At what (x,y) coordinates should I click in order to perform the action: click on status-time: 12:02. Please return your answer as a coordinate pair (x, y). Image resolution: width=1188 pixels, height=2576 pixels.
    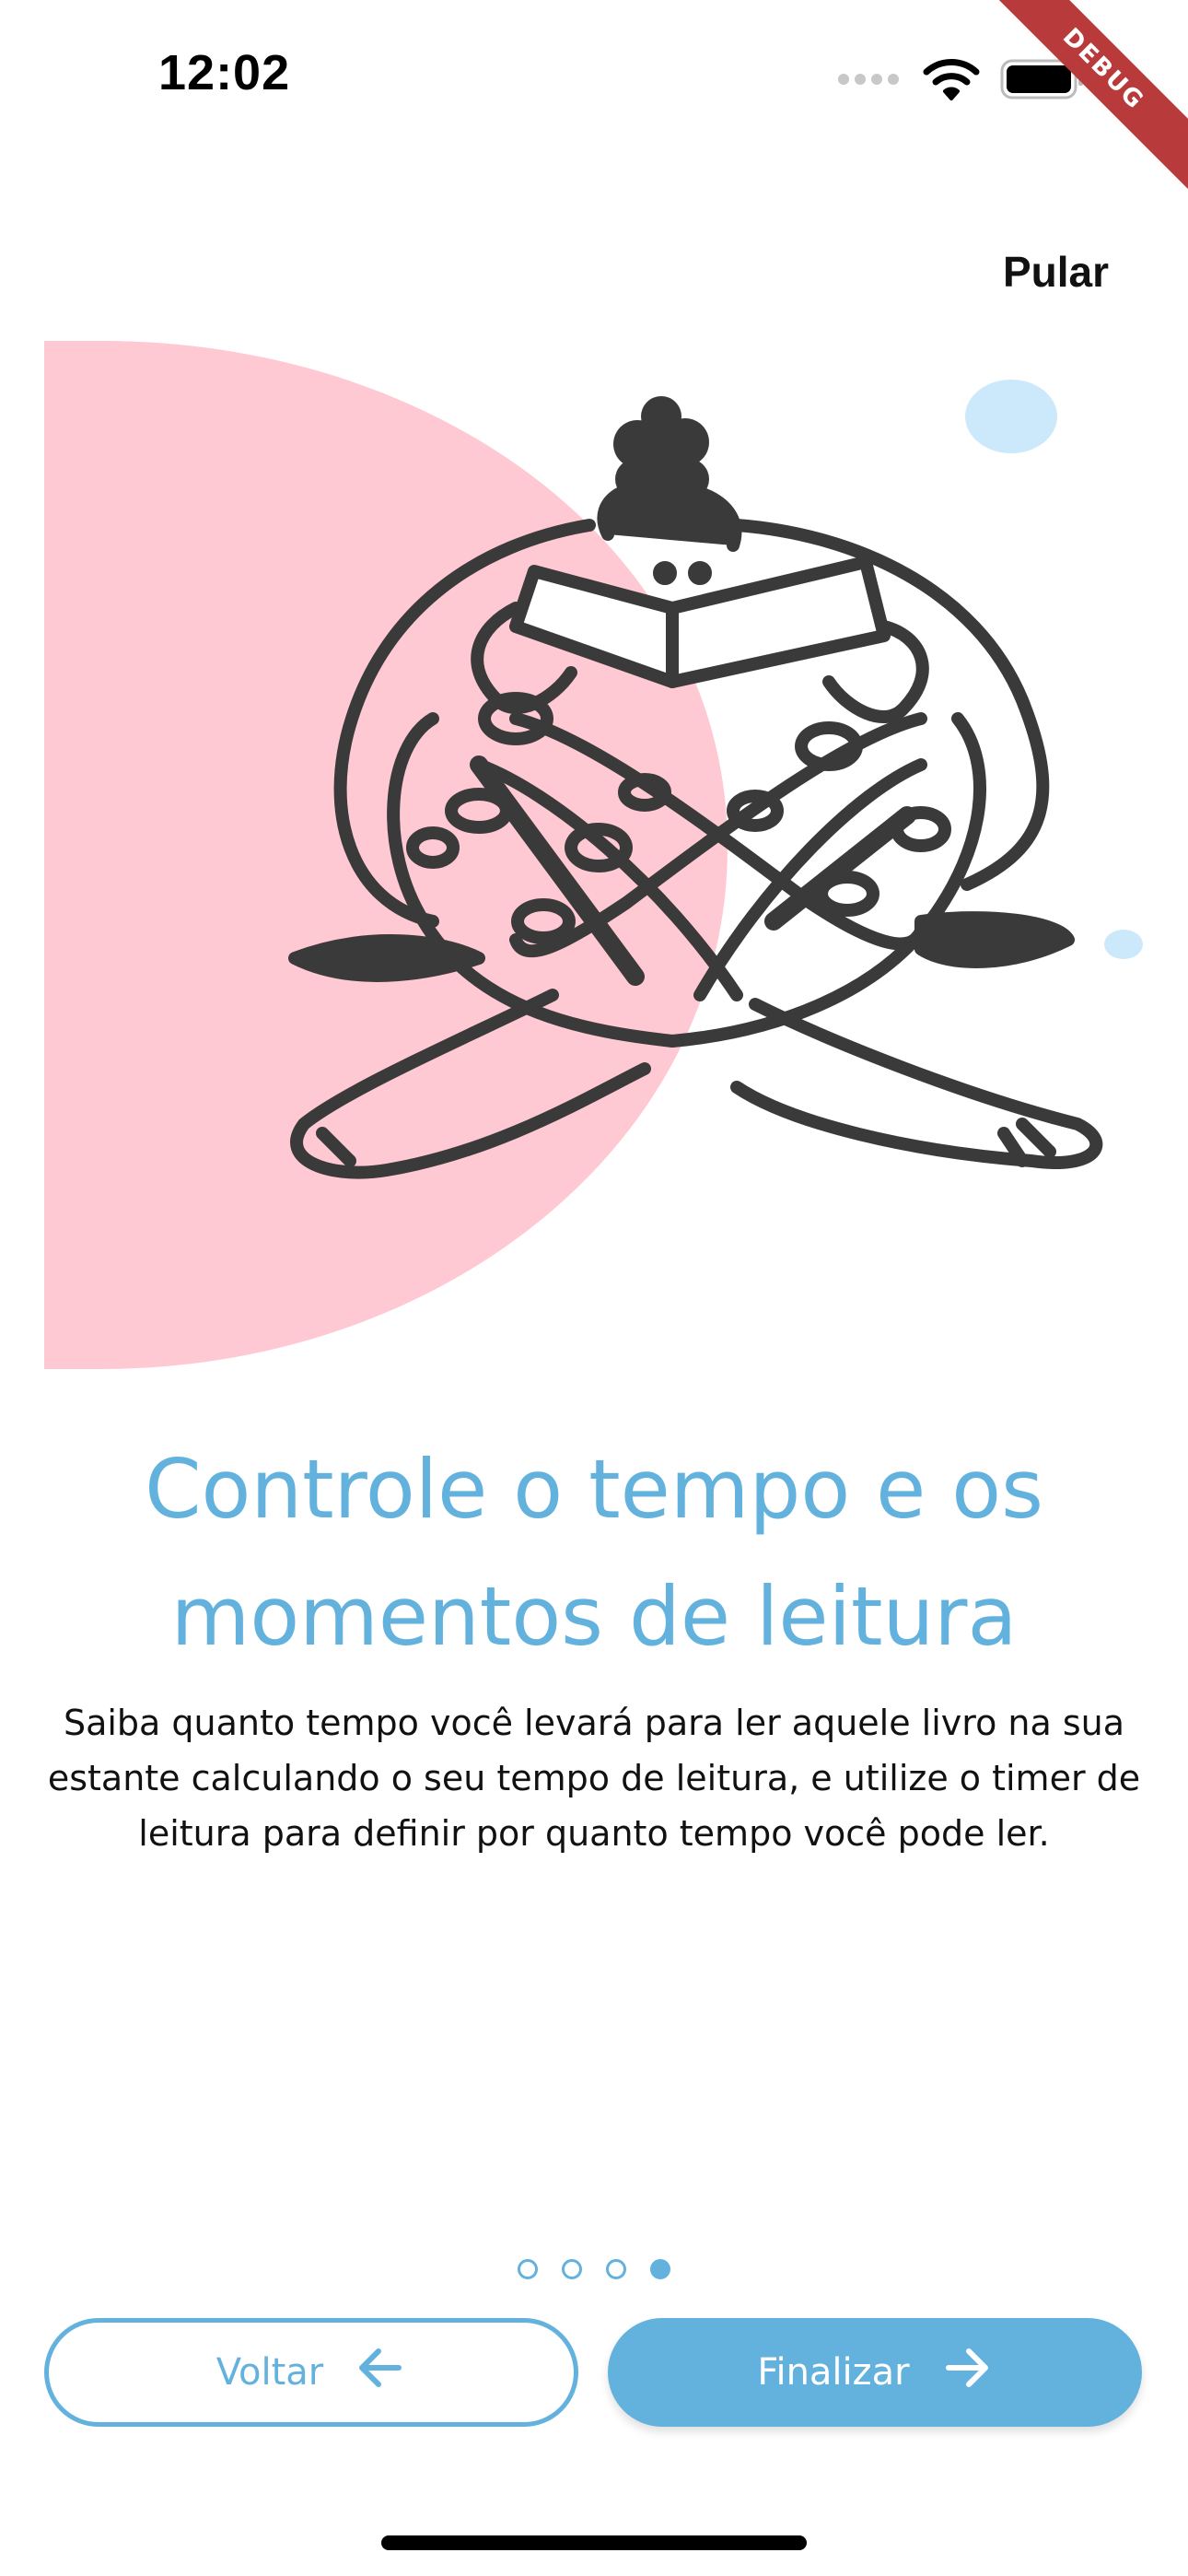
    Looking at the image, I should click on (224, 72).